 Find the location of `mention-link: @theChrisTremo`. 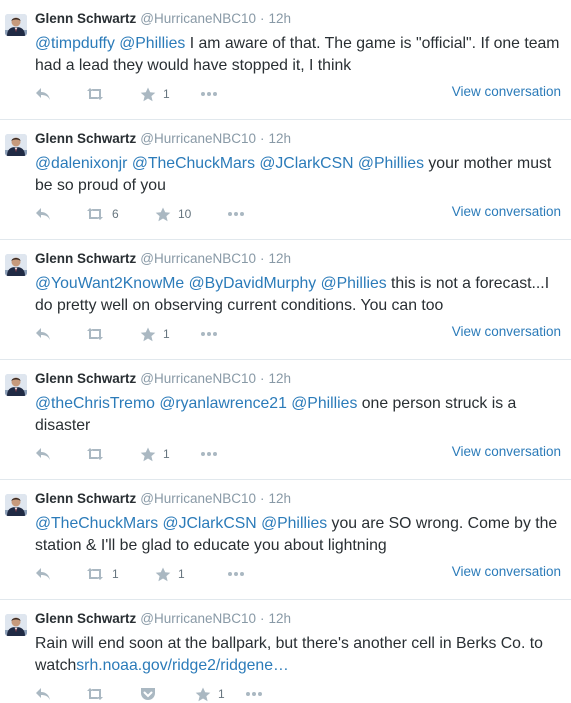

mention-link: @theChrisTremo is located at coordinates (95, 403).